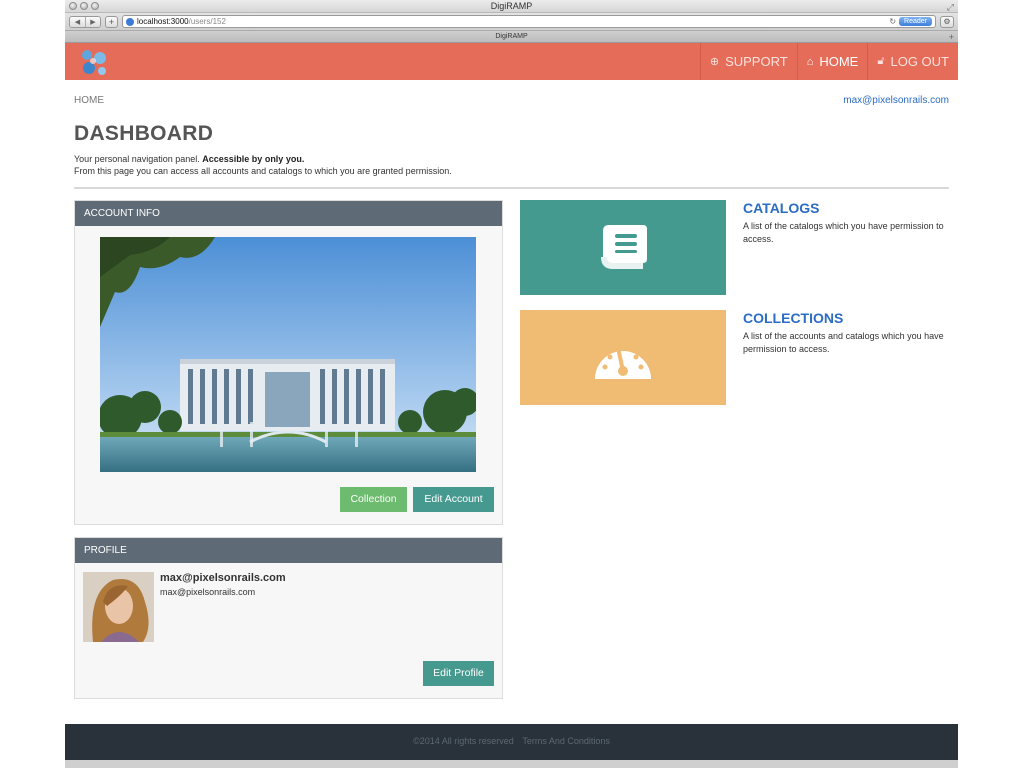  What do you see at coordinates (915, 21) in the screenshot?
I see `reader-button: Reader` at bounding box center [915, 21].